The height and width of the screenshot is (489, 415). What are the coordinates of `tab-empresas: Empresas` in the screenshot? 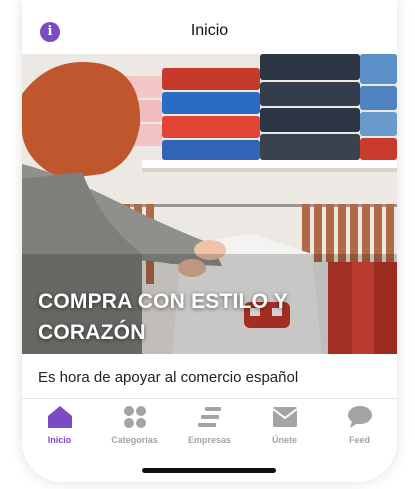 It's located at (209, 425).